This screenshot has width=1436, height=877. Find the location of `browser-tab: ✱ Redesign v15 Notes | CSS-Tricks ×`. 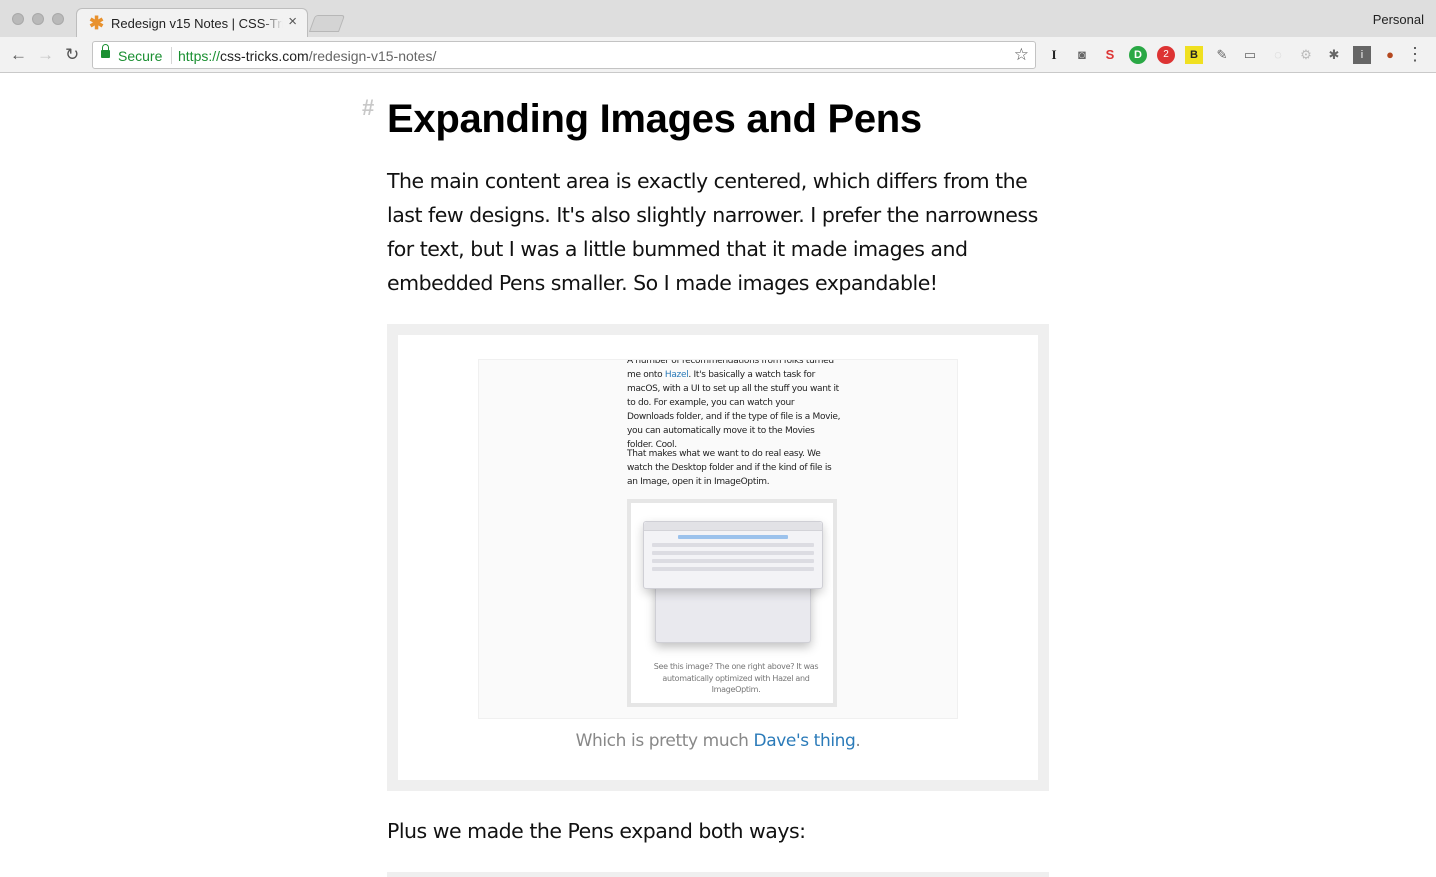

browser-tab: ✱ Redesign v15 Notes | CSS-Tricks × is located at coordinates (192, 23).